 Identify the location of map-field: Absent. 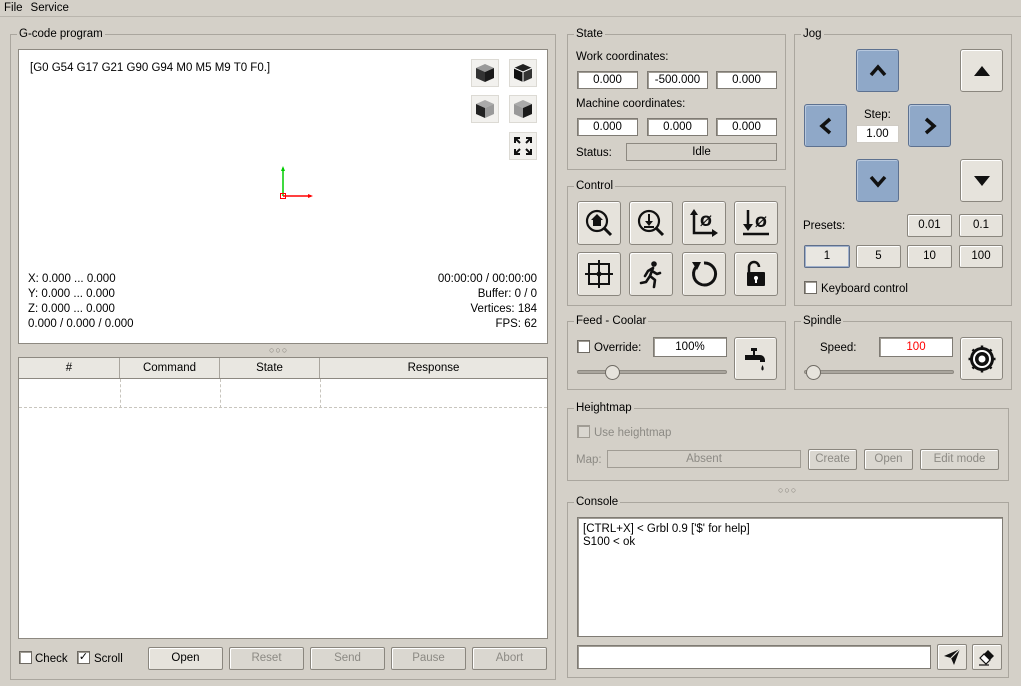
(704, 459).